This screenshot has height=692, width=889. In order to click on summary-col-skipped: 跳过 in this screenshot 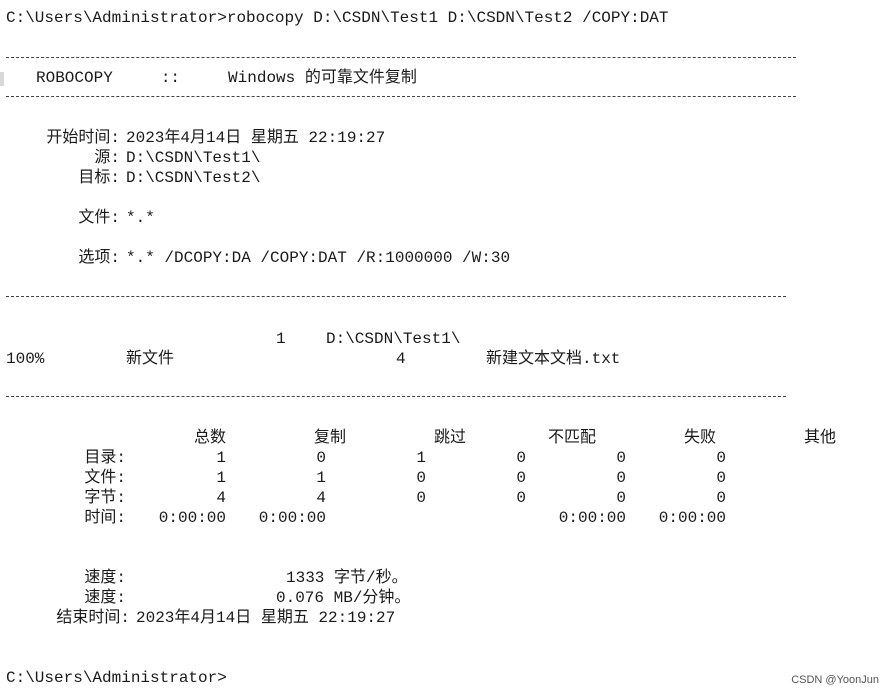, I will do `click(449, 438)`.